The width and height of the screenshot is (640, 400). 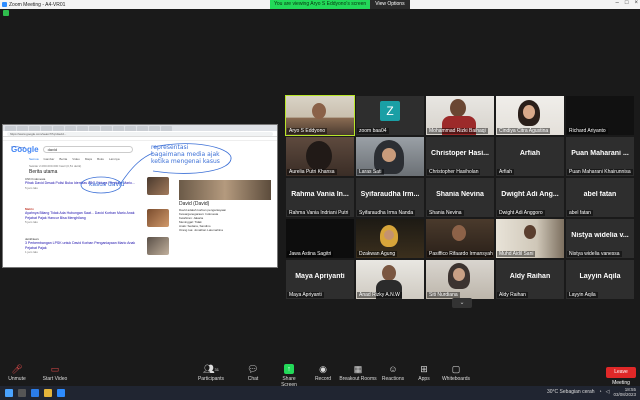 What do you see at coordinates (9, 393) in the screenshot?
I see `start-menu-icon` at bounding box center [9, 393].